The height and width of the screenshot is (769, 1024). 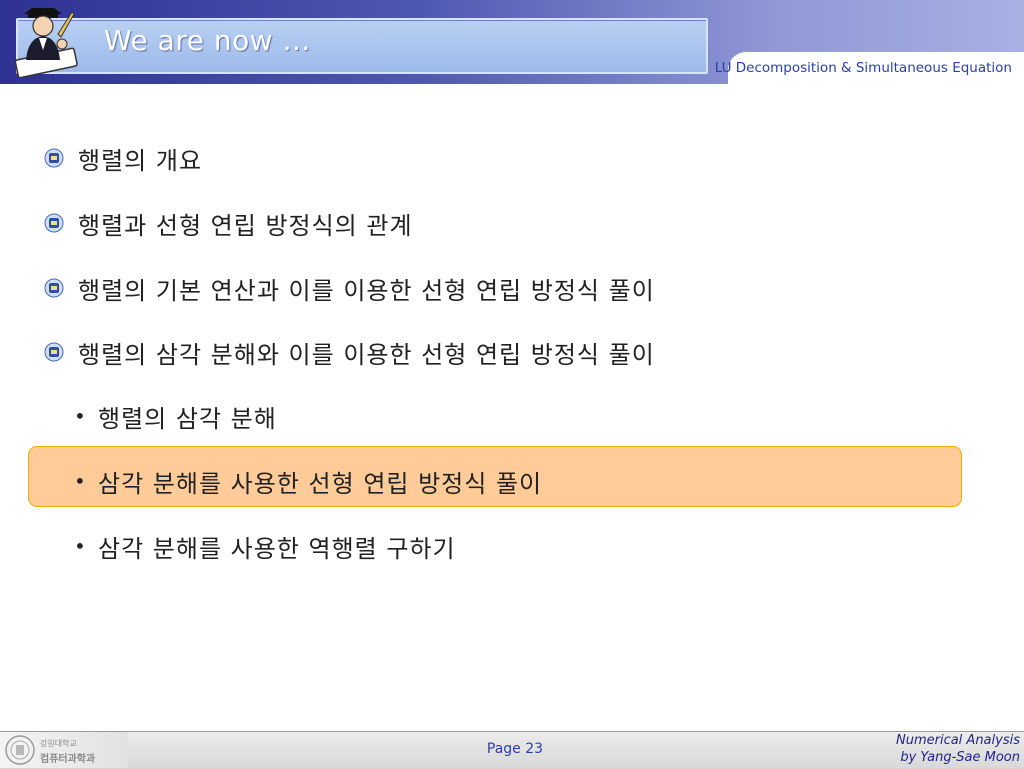 I want to click on bullet-item: 행렬과 선형 연립 방정식의 관계, so click(x=228, y=223).